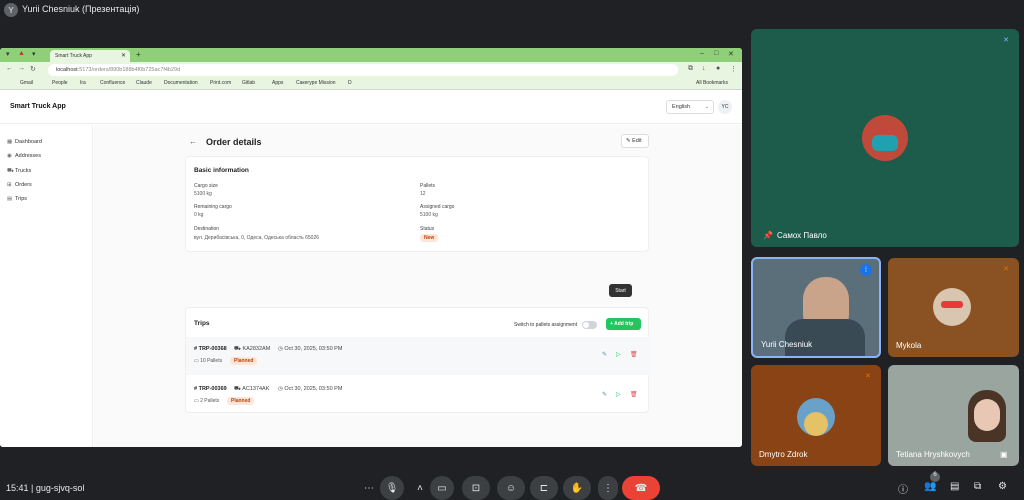 The image size is (1024, 500). Describe the element at coordinates (712, 83) in the screenshot. I see `all-bookmarks: All Bookmarks` at that location.